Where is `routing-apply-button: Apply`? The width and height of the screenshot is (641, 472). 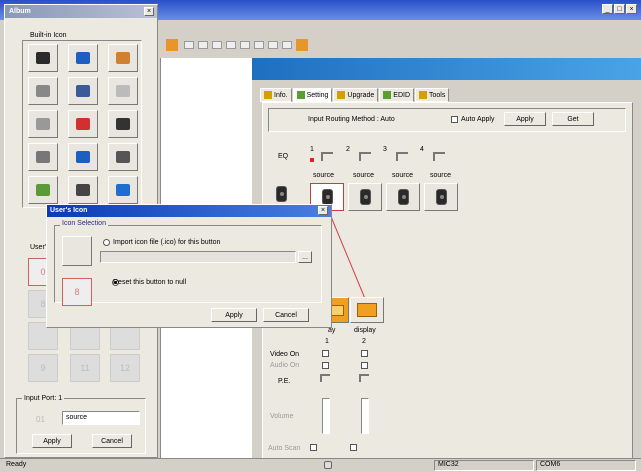 routing-apply-button: Apply is located at coordinates (525, 119).